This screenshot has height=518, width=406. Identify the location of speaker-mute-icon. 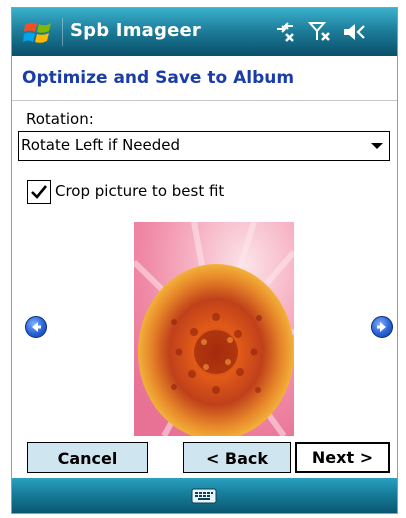
(355, 32).